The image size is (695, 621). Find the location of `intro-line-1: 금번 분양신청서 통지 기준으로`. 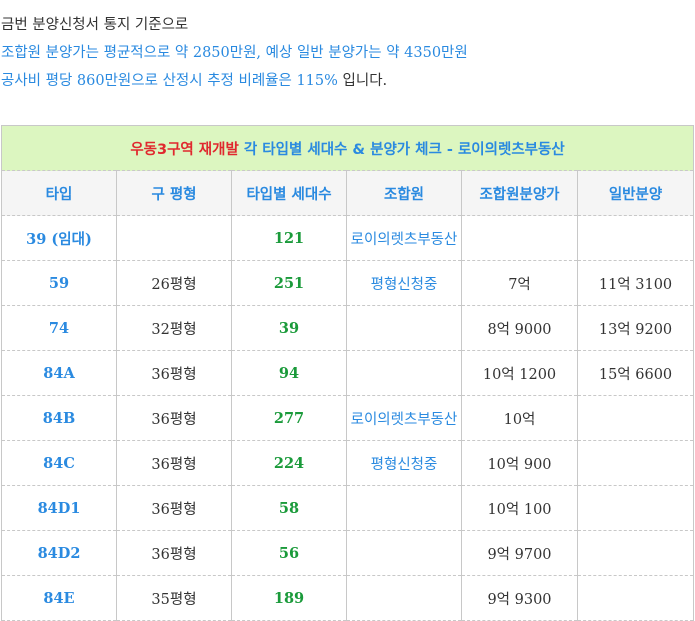

intro-line-1: 금번 분양신청서 통지 기준으로 is located at coordinates (95, 25).